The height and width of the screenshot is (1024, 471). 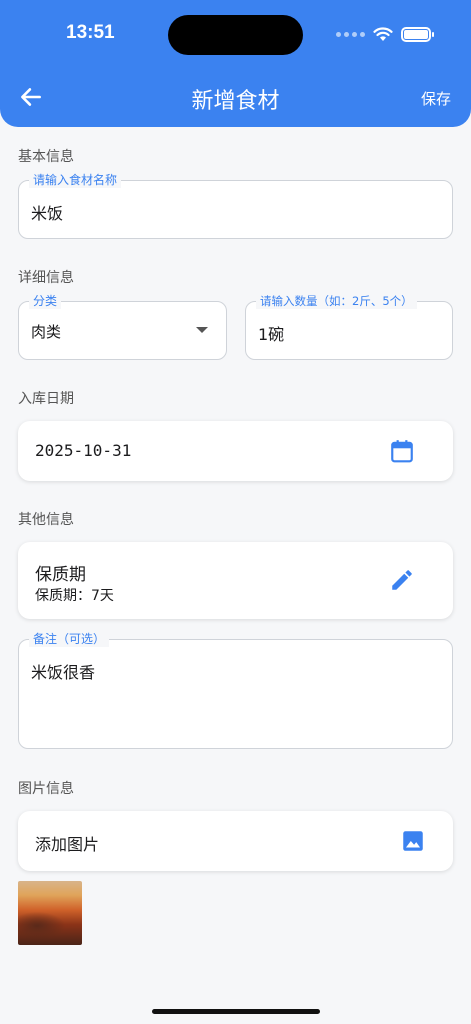 I want to click on quantity-field-label: 请输入数量（如：2斤、5个）, so click(x=336, y=301).